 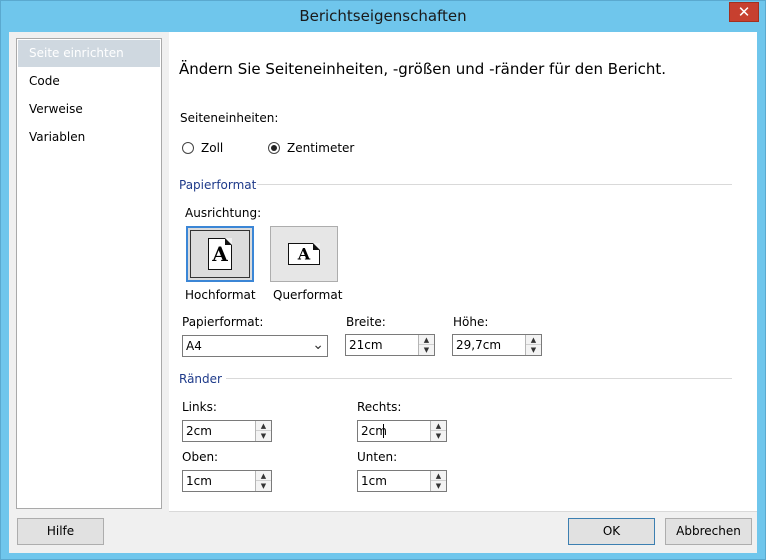 I want to click on text-caret, so click(x=383, y=431).